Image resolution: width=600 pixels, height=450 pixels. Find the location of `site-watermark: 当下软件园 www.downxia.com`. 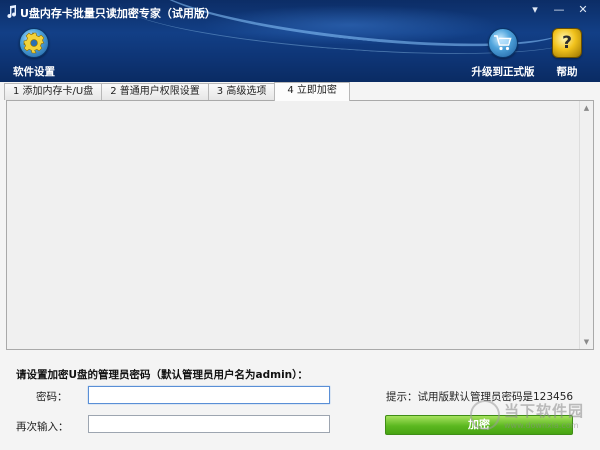

site-watermark: 当下软件园 www.downxia.com is located at coordinates (527, 415).